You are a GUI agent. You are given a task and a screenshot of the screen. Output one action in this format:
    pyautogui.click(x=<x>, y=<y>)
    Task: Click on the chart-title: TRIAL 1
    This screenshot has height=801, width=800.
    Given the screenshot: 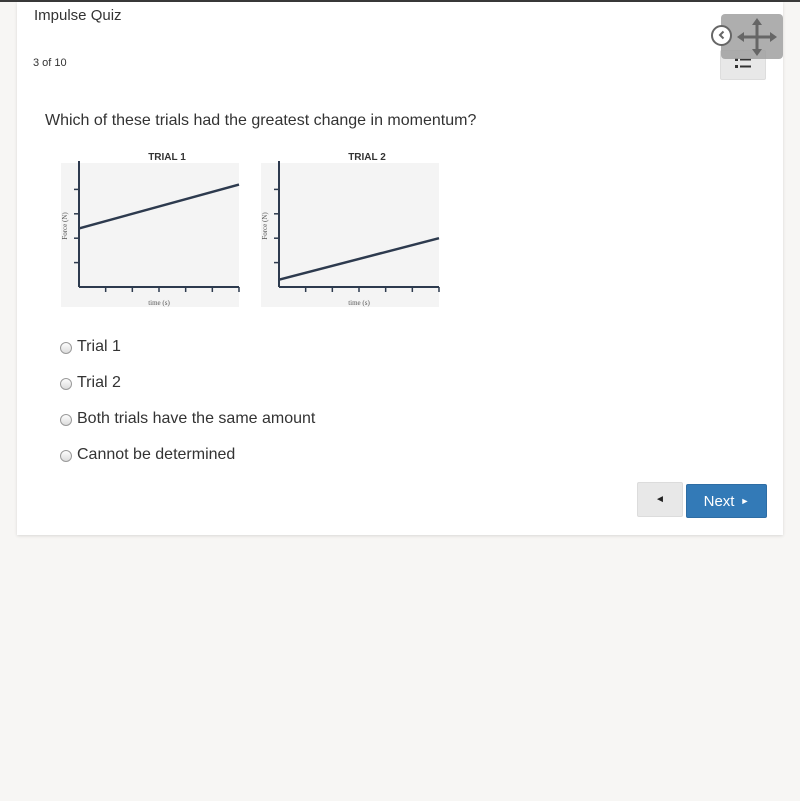 What is the action you would take?
    pyautogui.click(x=167, y=157)
    